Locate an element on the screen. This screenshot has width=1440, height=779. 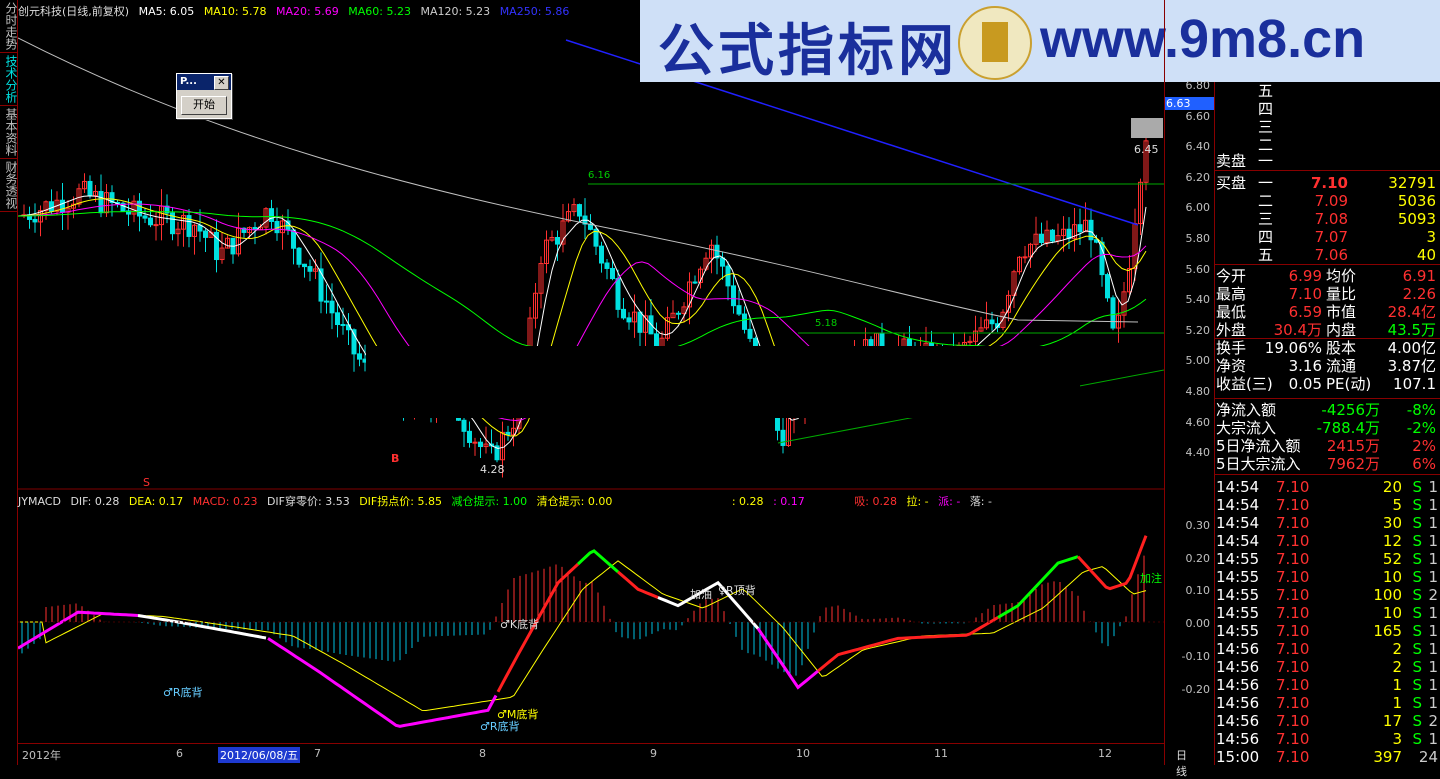
nav-tab-intraday: 分时走势 is located at coordinates (9, 26).